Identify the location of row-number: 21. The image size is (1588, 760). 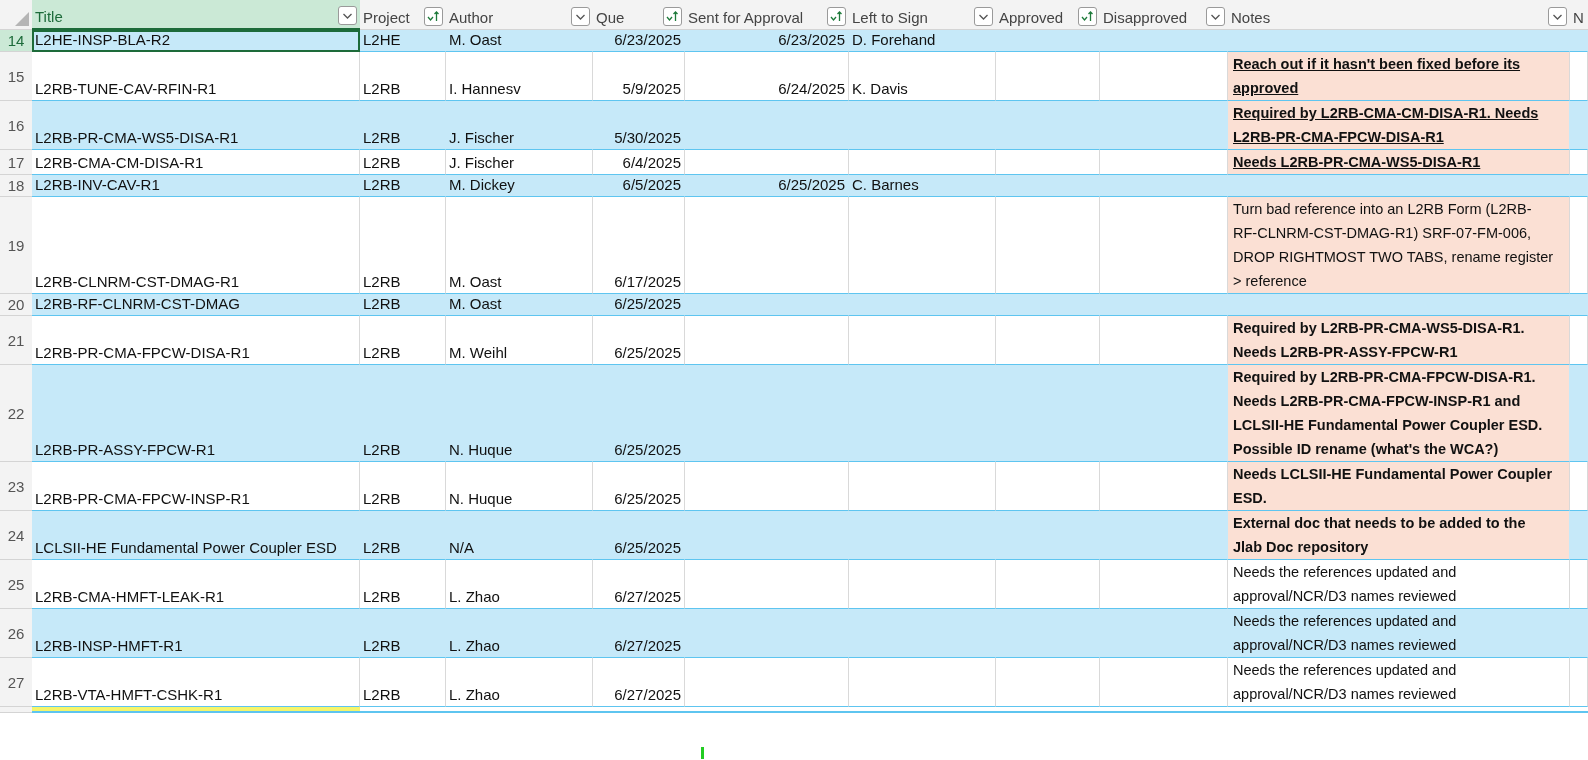
(16, 340).